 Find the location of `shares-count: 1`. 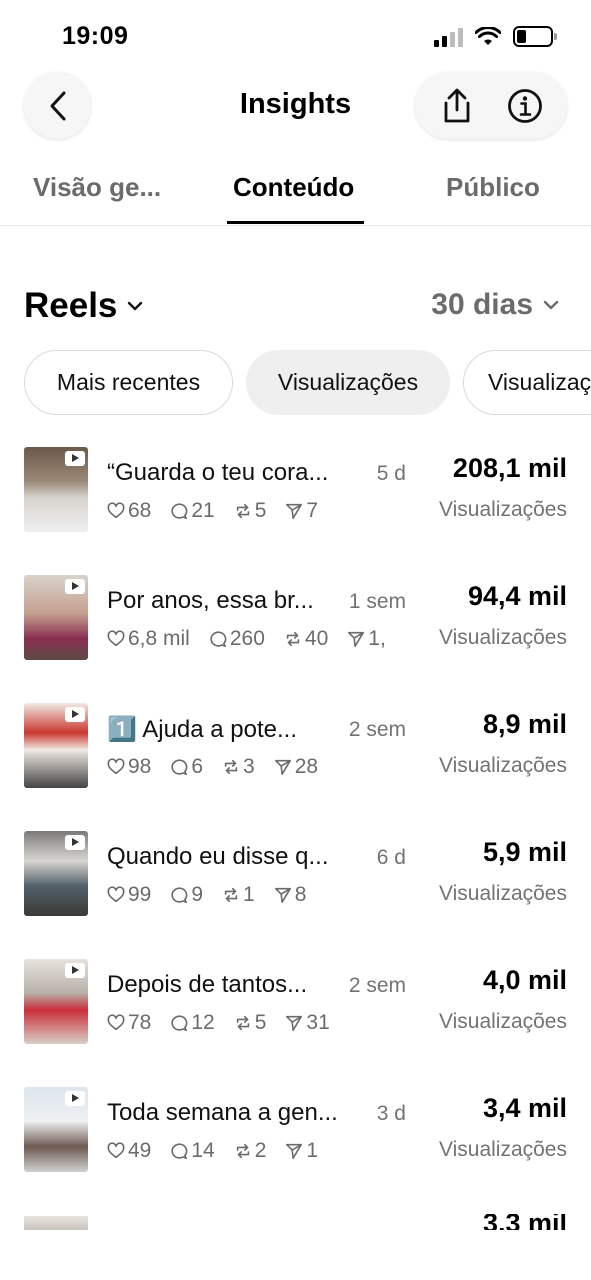

shares-count: 1 is located at coordinates (312, 1150).